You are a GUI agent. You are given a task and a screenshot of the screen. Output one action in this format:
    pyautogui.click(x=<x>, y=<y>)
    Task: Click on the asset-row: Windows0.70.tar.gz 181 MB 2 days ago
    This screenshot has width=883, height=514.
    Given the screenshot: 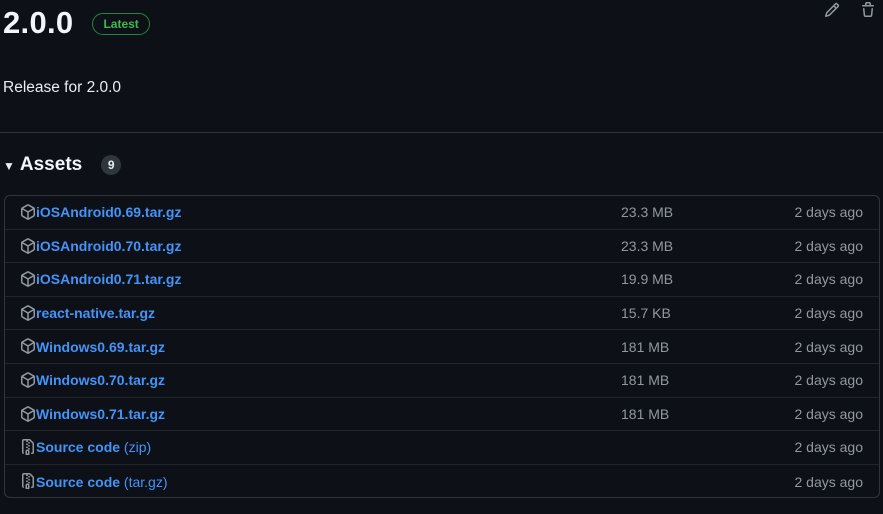 What is the action you would take?
    pyautogui.click(x=442, y=381)
    